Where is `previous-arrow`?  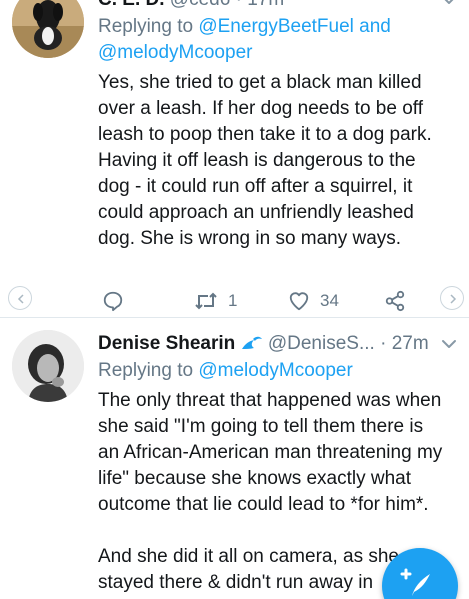
previous-arrow is located at coordinates (20, 298).